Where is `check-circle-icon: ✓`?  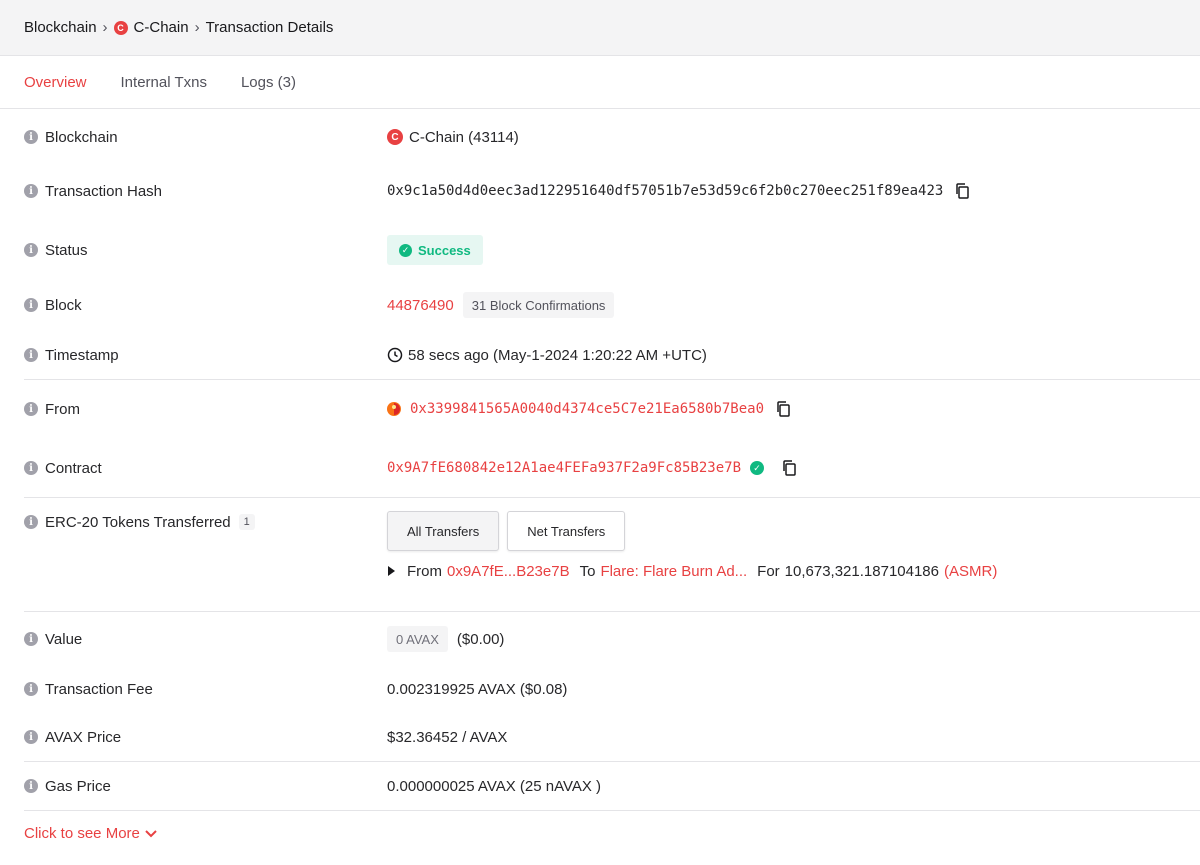
check-circle-icon: ✓ is located at coordinates (405, 250).